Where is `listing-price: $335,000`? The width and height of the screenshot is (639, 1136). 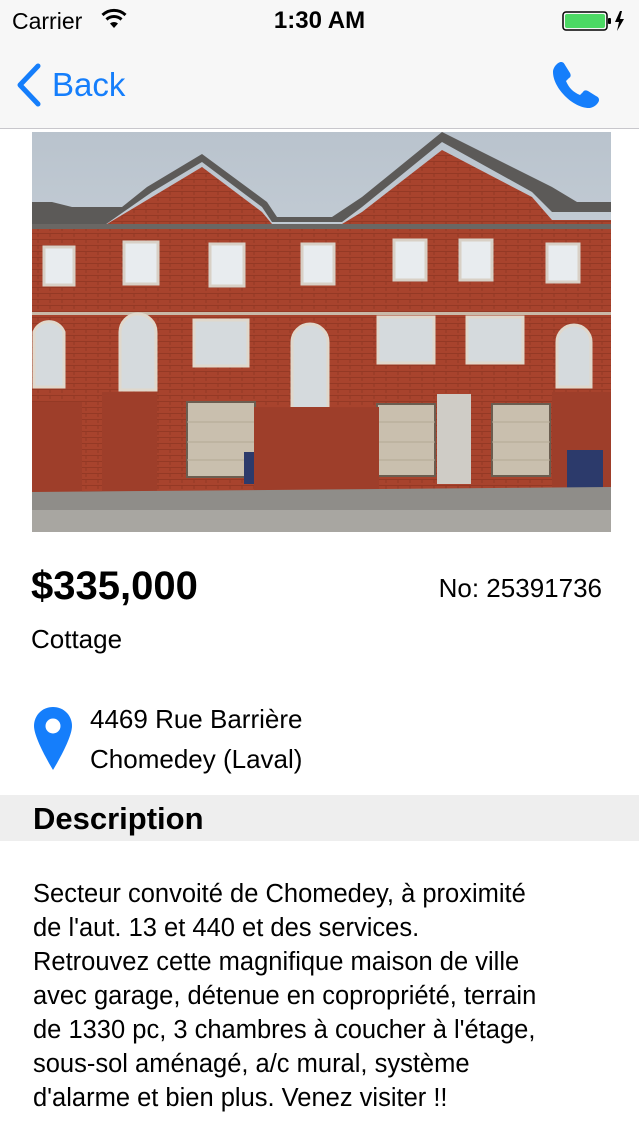
listing-price: $335,000 is located at coordinates (114, 586).